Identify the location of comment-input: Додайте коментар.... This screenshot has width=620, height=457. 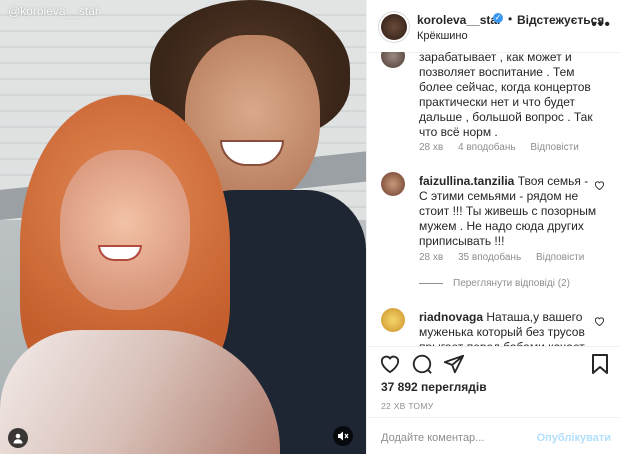
(432, 438).